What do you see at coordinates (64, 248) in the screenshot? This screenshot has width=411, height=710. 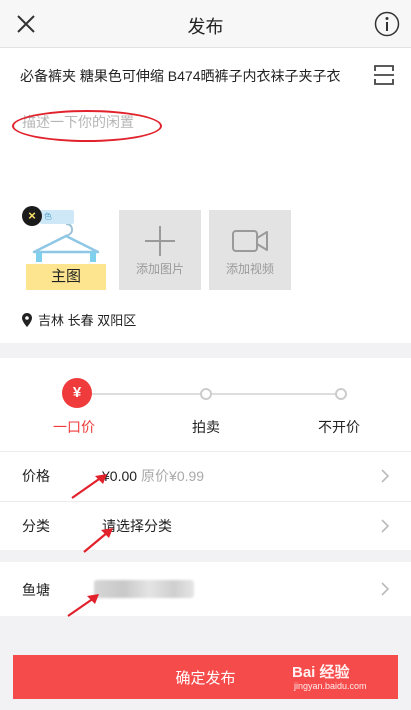 I see `main-photo: 色 × 主图` at bounding box center [64, 248].